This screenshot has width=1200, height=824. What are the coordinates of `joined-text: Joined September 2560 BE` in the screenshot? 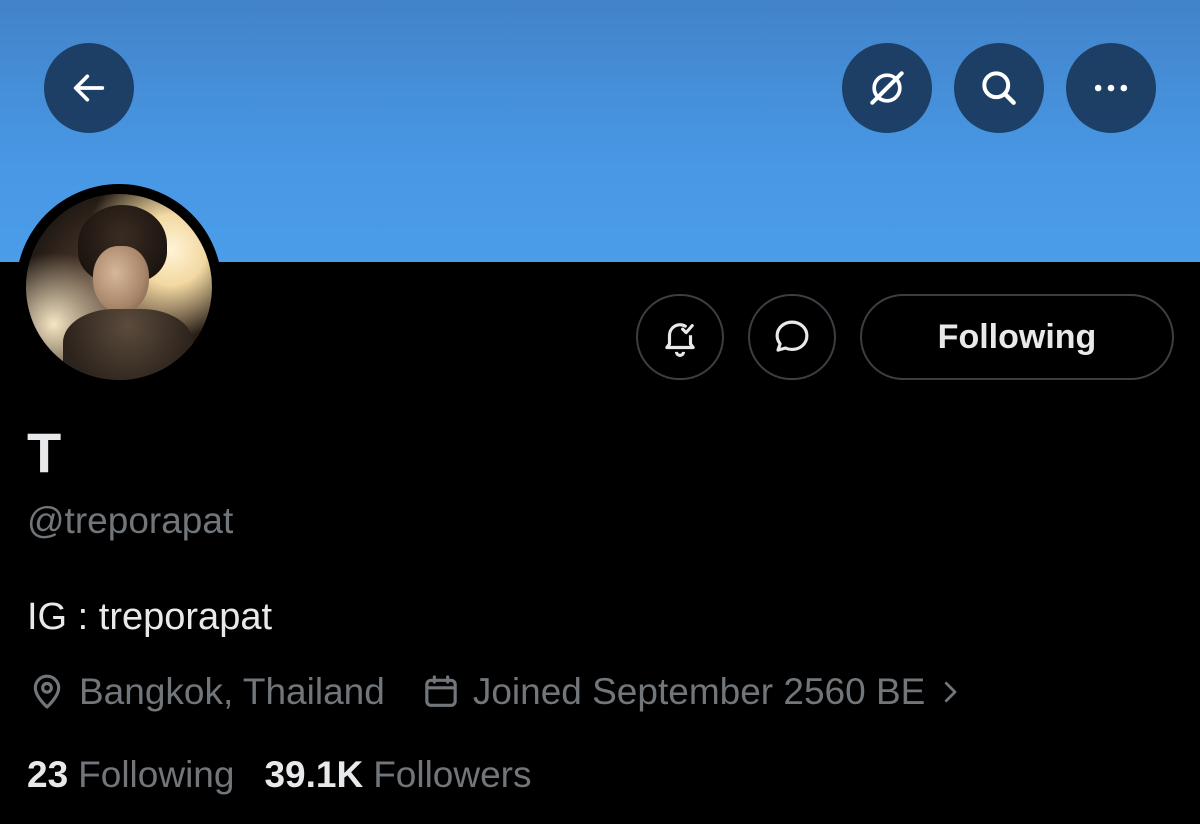 It's located at (699, 691).